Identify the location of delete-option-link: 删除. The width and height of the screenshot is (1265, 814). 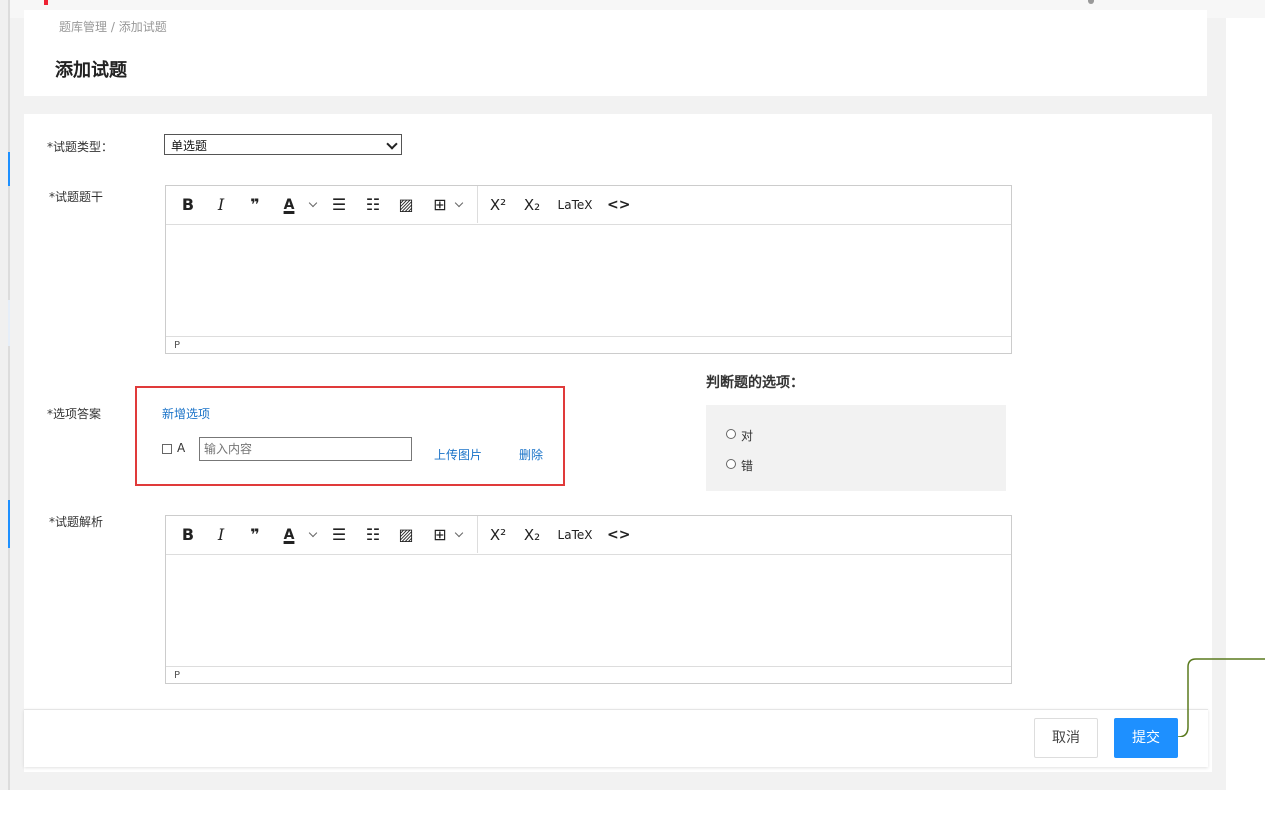
(531, 454).